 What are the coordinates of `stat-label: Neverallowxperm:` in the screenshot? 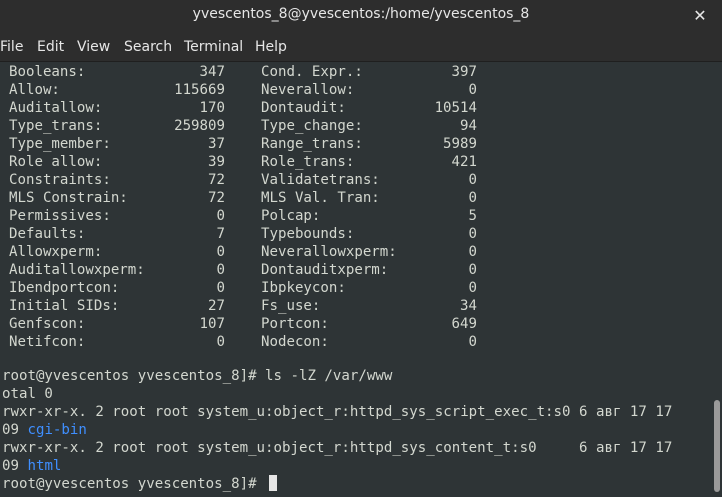 It's located at (329, 252).